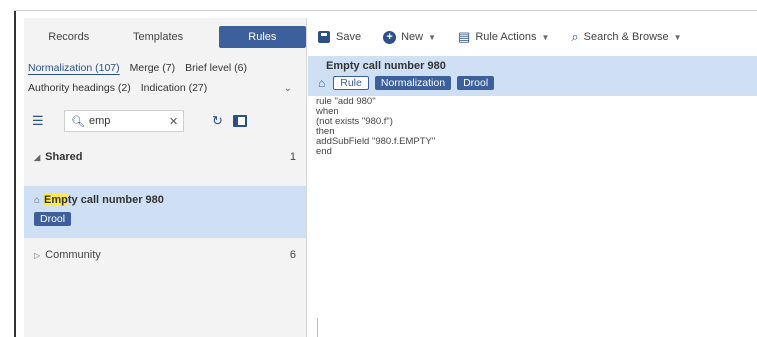 This screenshot has width=757, height=337. What do you see at coordinates (15, 173) in the screenshot?
I see `frame-border-left` at bounding box center [15, 173].